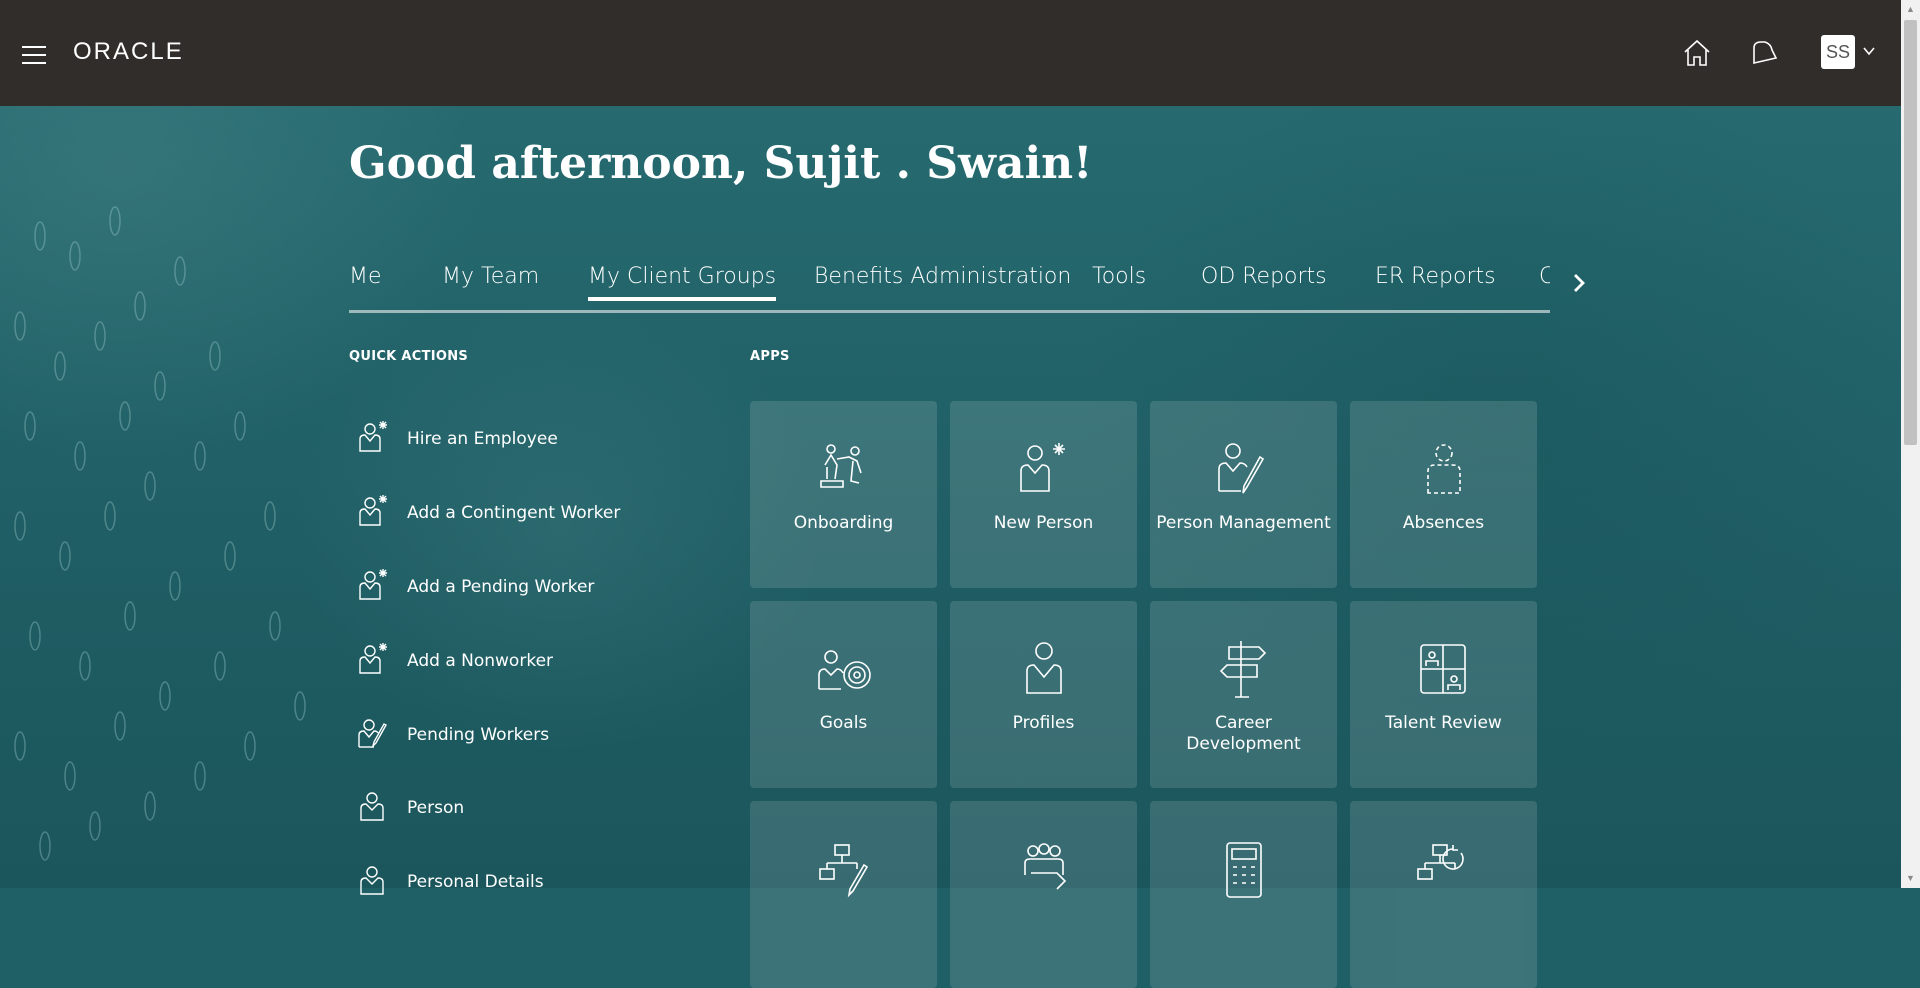  What do you see at coordinates (482, 439) in the screenshot?
I see `quick-action-label: Hire an Employee` at bounding box center [482, 439].